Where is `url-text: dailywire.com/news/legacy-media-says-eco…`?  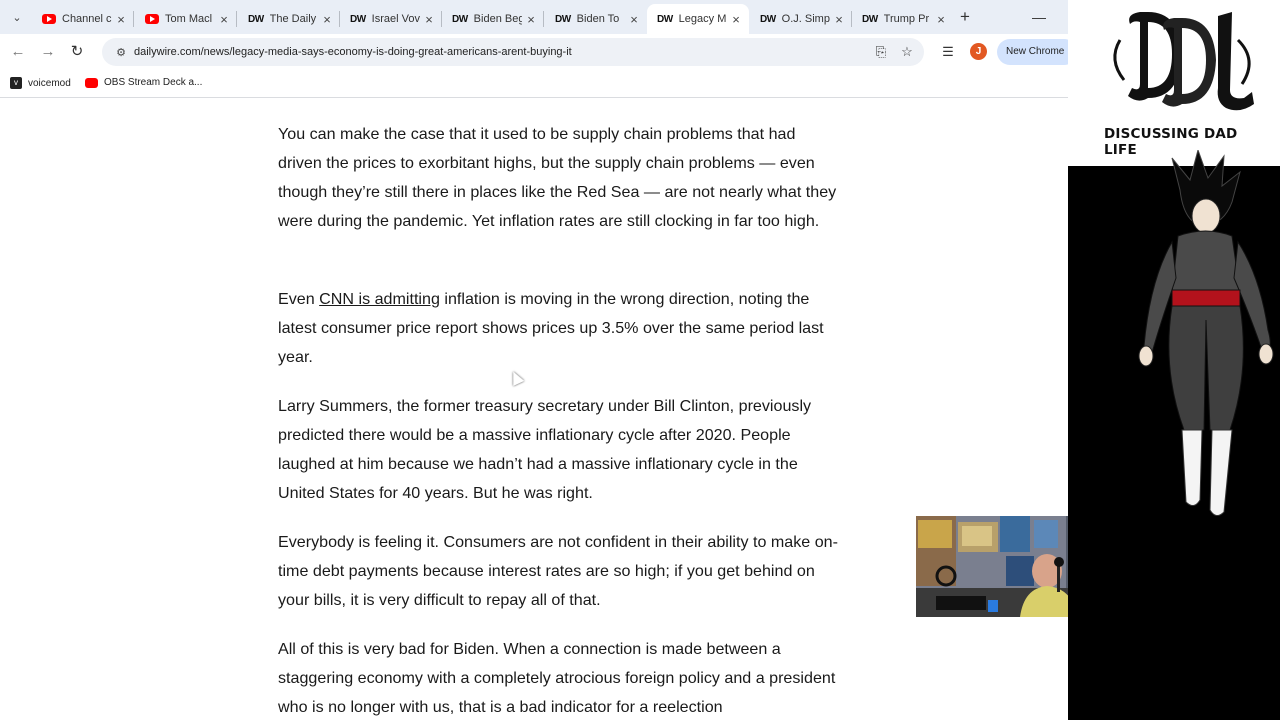
url-text: dailywire.com/news/legacy-media-says-eco… is located at coordinates (353, 52).